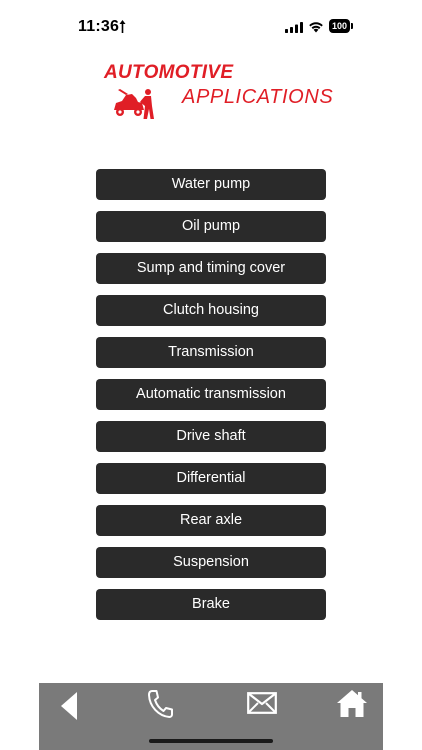  Describe the element at coordinates (211, 184) in the screenshot. I see `water-pump-button: Water pump` at that location.